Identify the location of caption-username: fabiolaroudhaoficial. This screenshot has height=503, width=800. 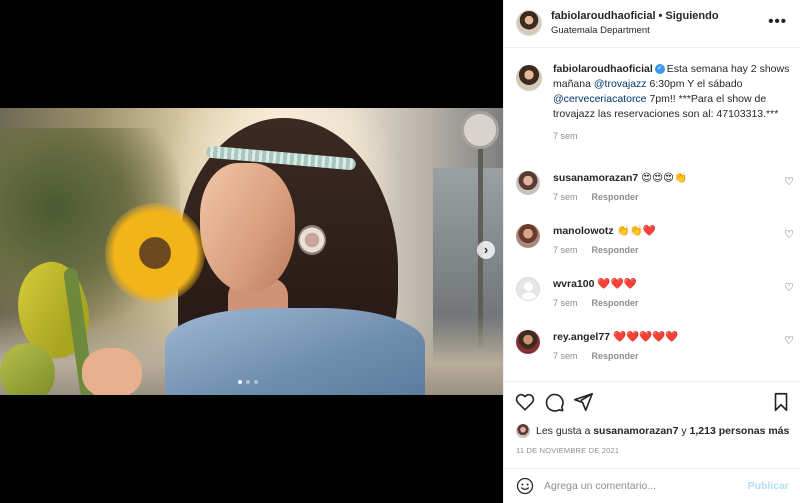
(603, 69).